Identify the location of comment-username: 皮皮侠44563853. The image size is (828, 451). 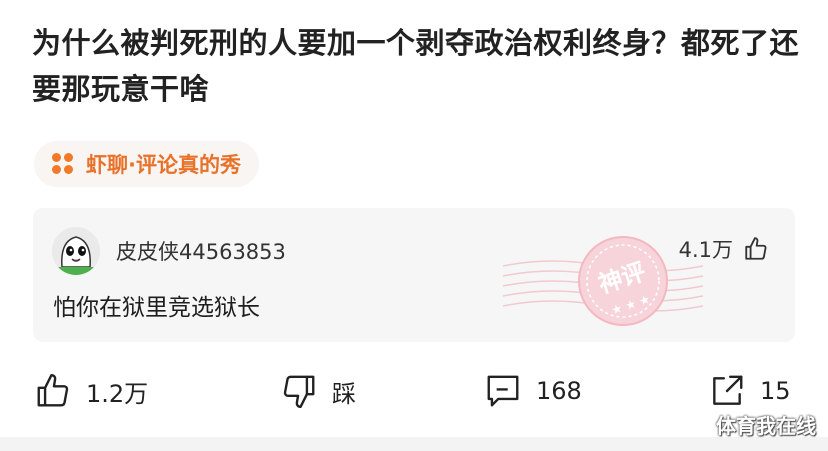
(201, 251).